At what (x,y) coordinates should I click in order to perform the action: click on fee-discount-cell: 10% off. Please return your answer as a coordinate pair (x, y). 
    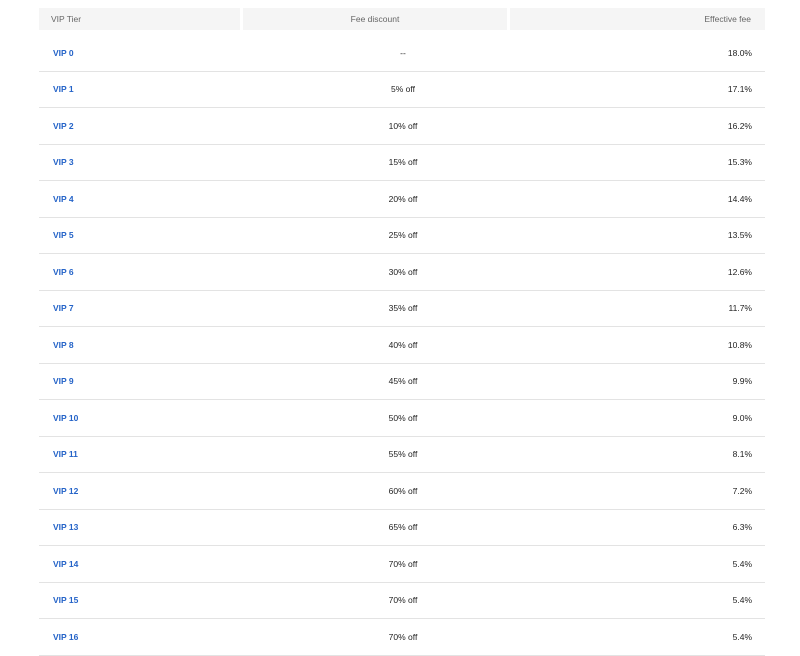
    Looking at the image, I should click on (403, 125).